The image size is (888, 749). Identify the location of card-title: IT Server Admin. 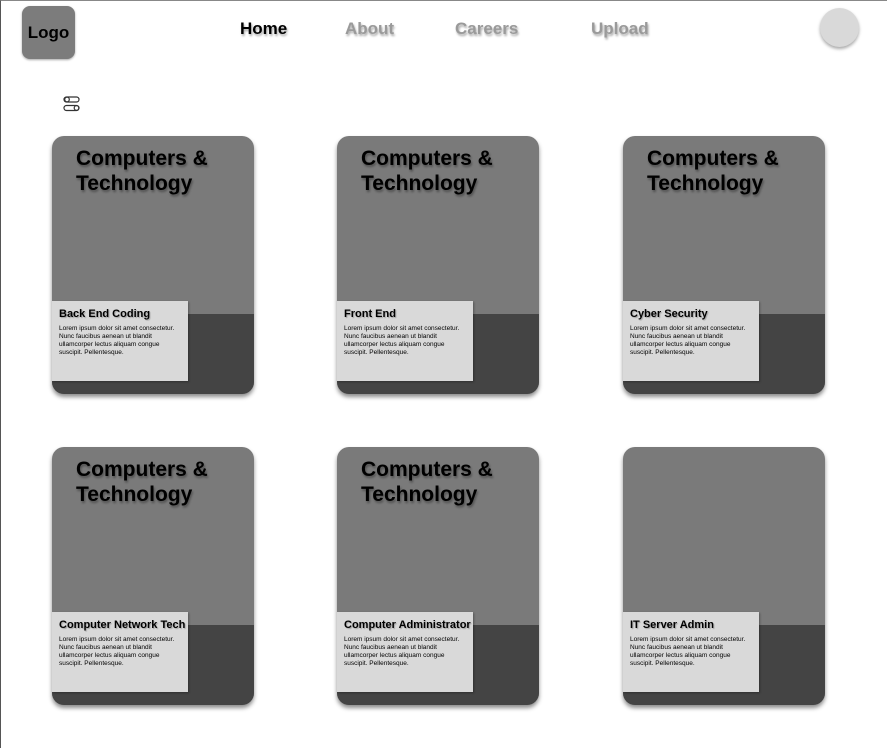
(672, 625).